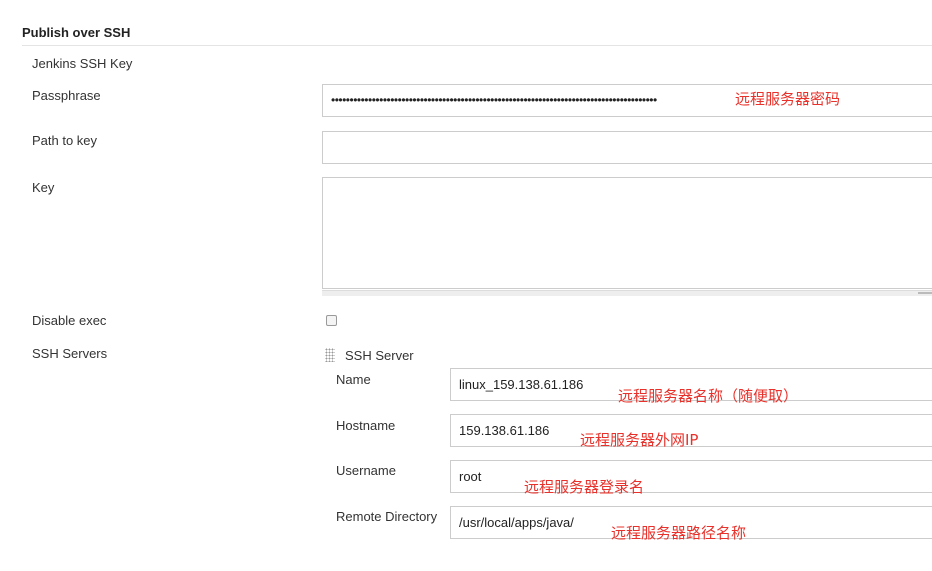 Image resolution: width=932 pixels, height=571 pixels. Describe the element at coordinates (627, 233) in the screenshot. I see `key-textarea` at that location.